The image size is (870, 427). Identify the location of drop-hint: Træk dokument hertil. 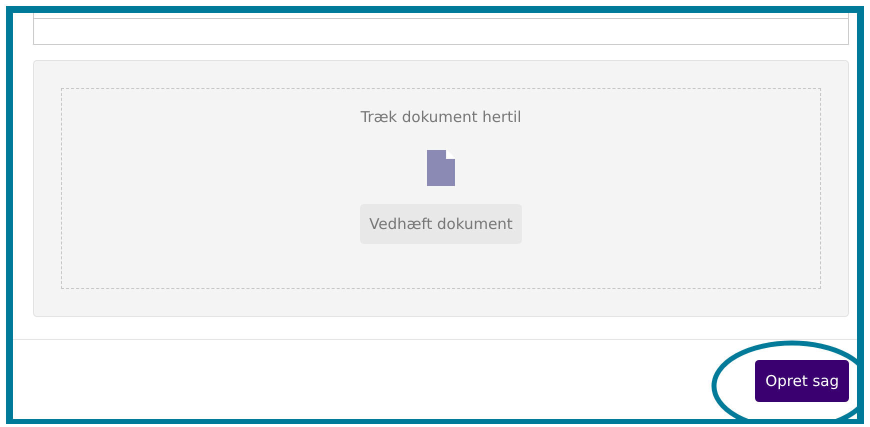
(441, 117).